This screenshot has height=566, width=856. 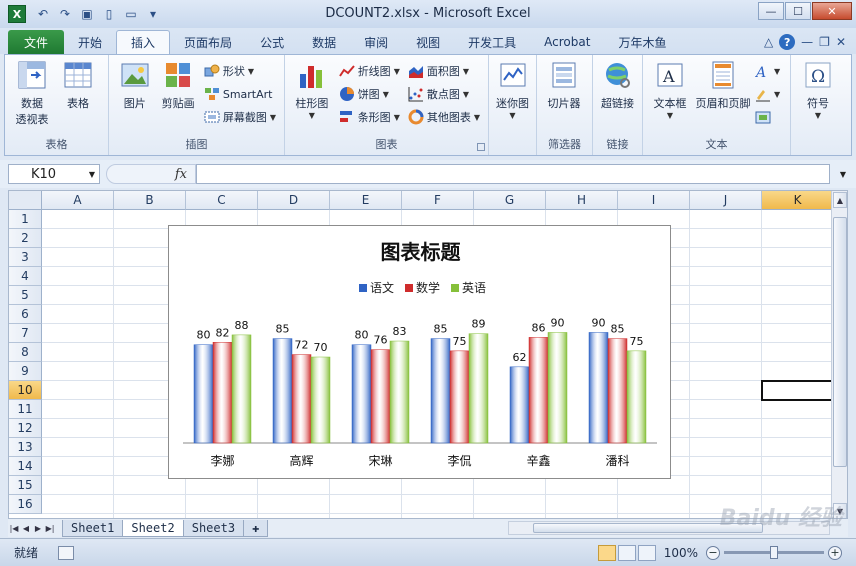 I want to click on line-chart-button: 折线图 ▼, so click(x=369, y=71).